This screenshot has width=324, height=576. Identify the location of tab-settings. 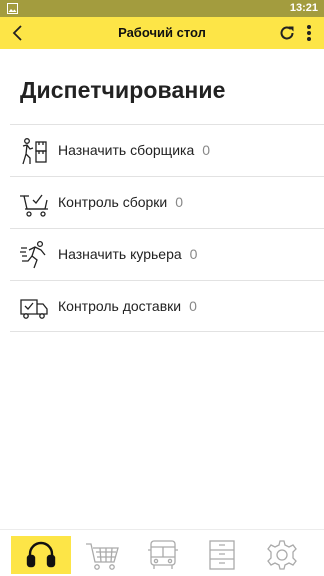
(282, 555).